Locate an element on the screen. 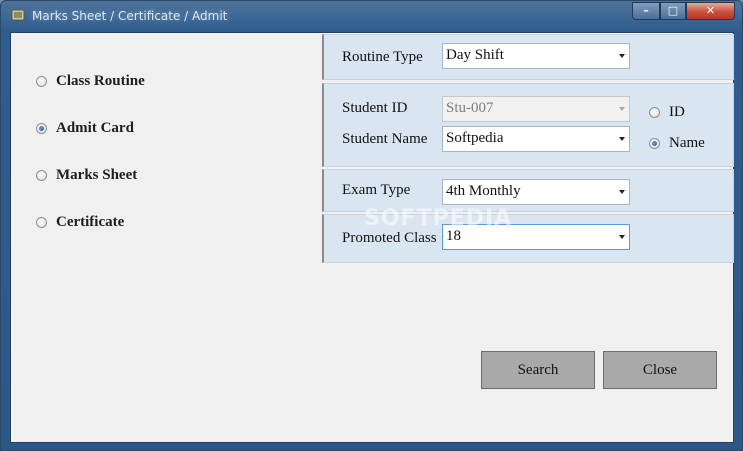 This screenshot has height=451, width=743. radio-marks-sheet: Marks Sheet is located at coordinates (86, 175).